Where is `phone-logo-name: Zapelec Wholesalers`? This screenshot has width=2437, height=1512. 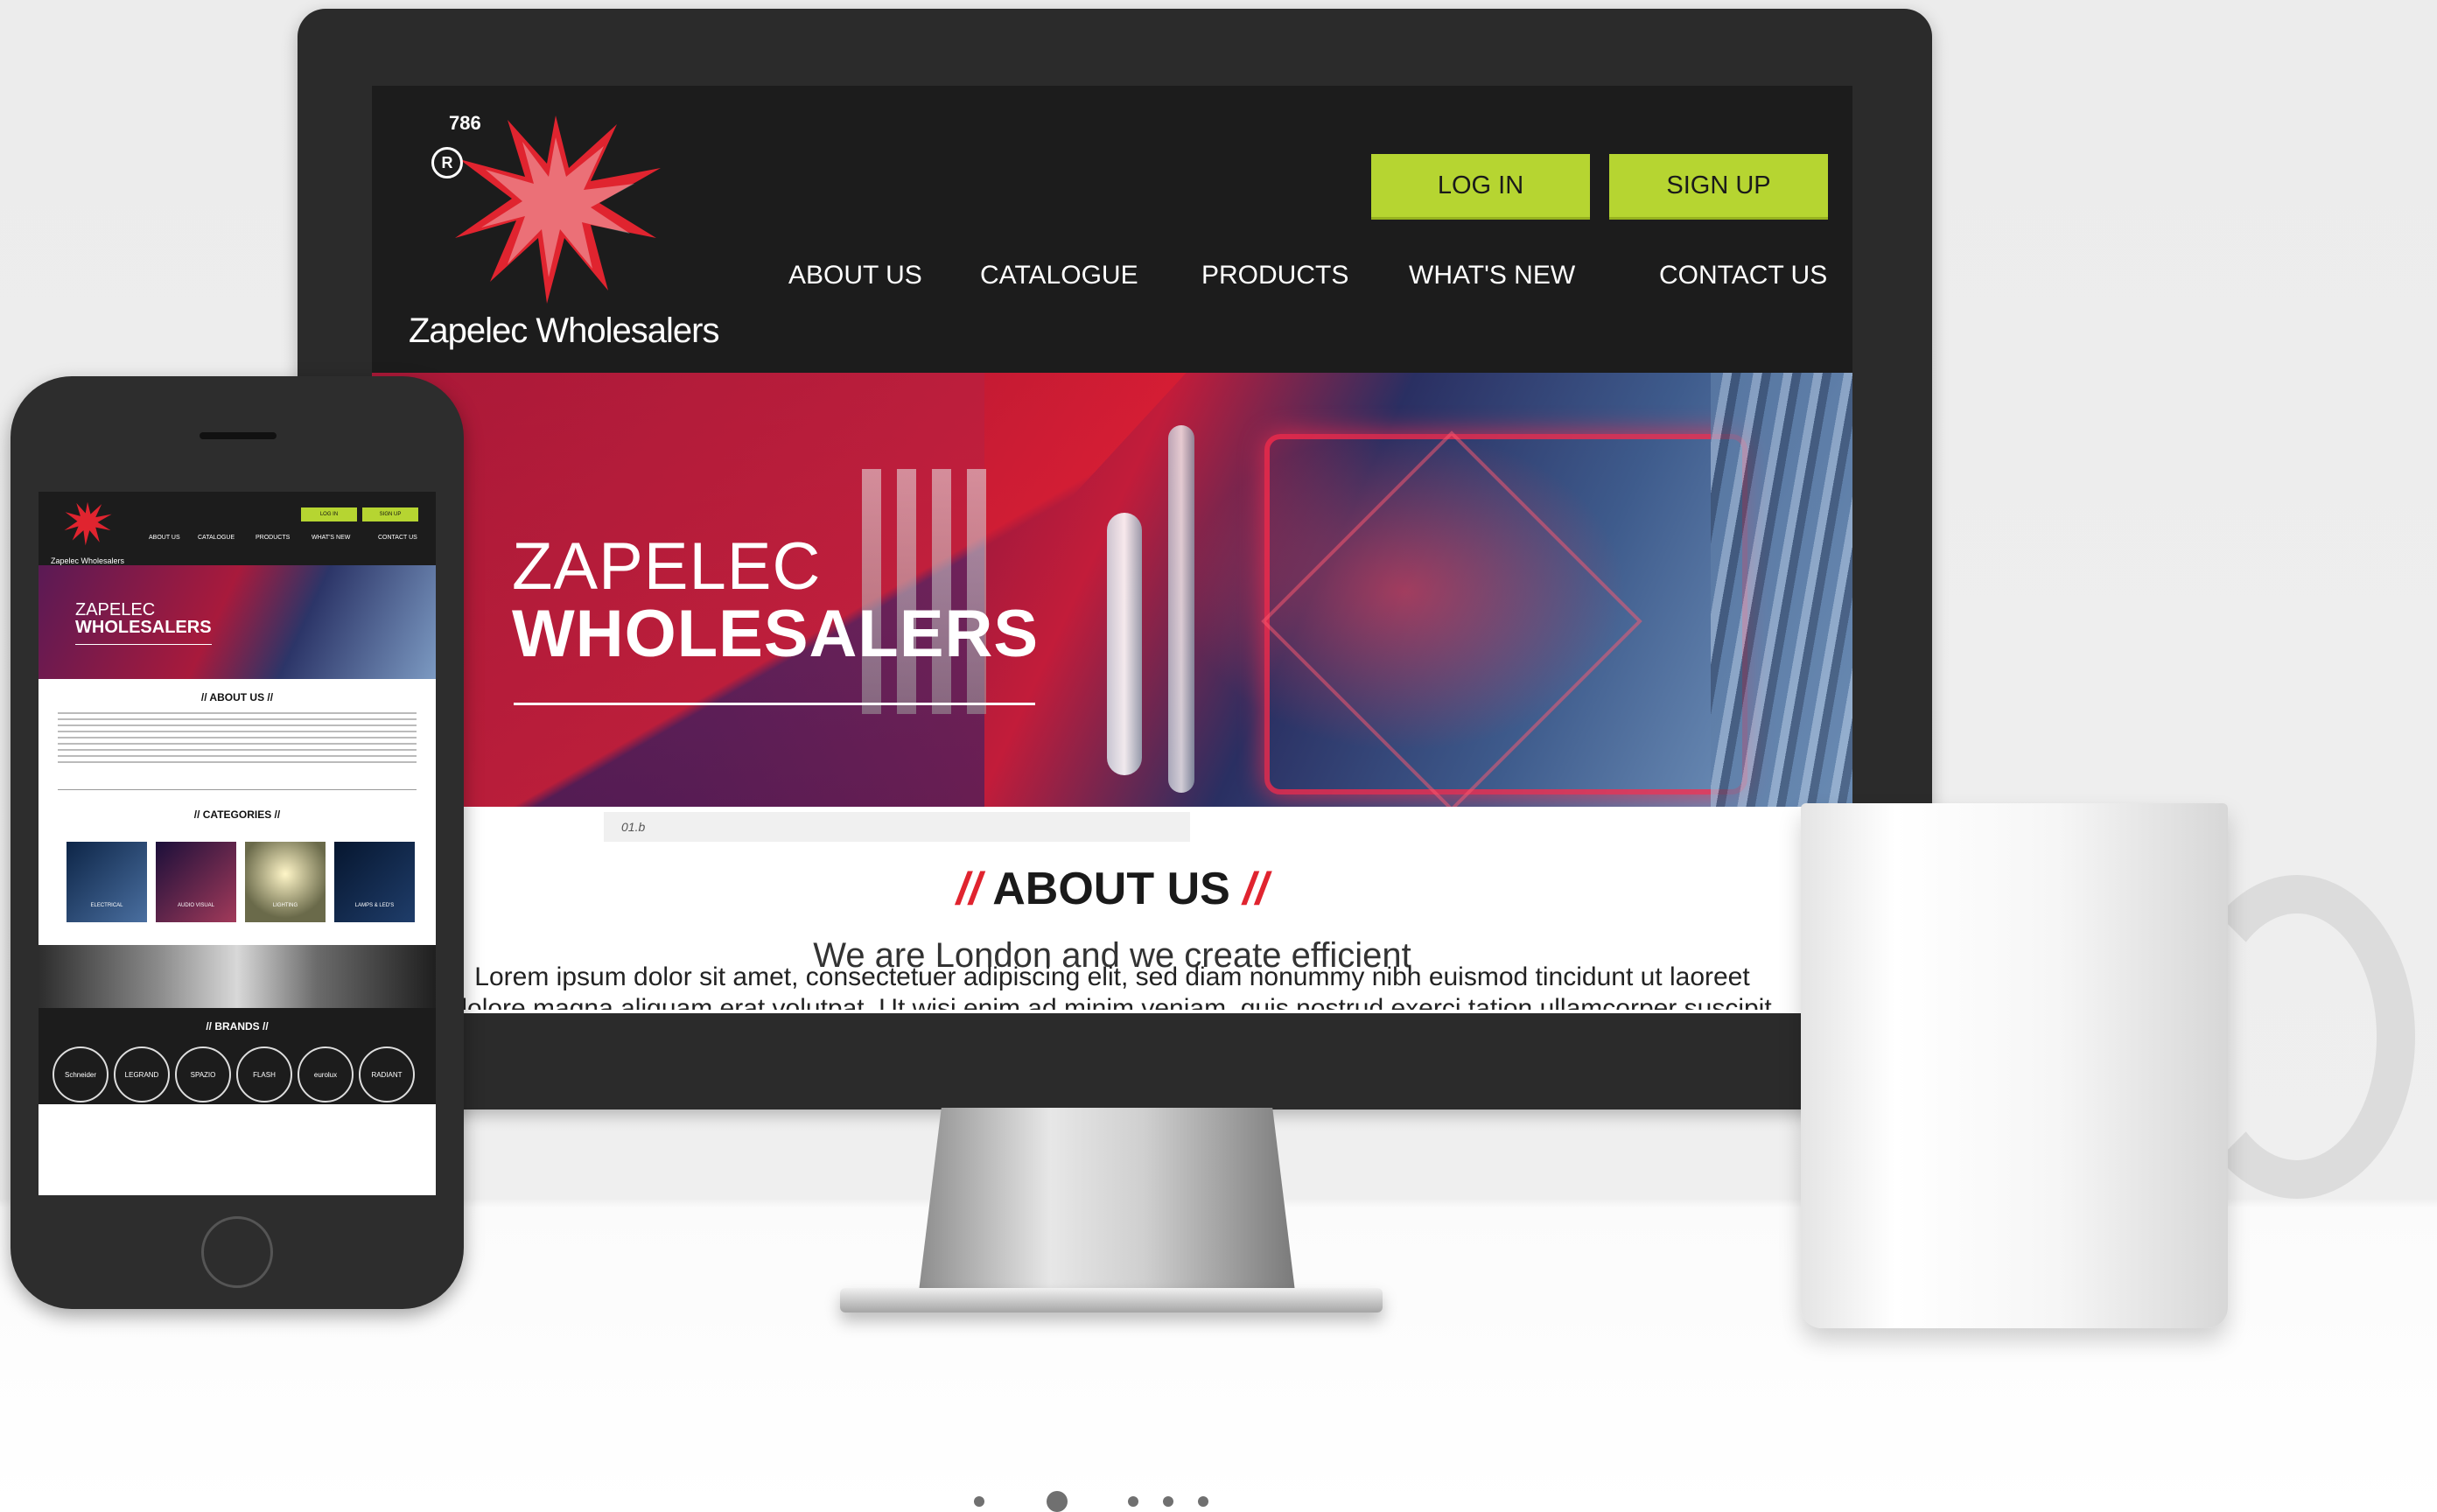 phone-logo-name: Zapelec Wholesalers is located at coordinates (88, 560).